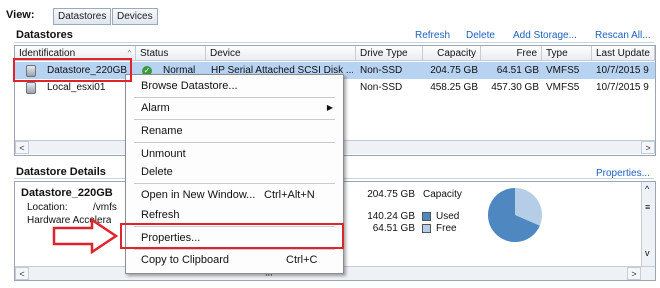 The image size is (660, 288). What do you see at coordinates (82, 16) in the screenshot?
I see `view-datastores-button: Datastores` at bounding box center [82, 16].